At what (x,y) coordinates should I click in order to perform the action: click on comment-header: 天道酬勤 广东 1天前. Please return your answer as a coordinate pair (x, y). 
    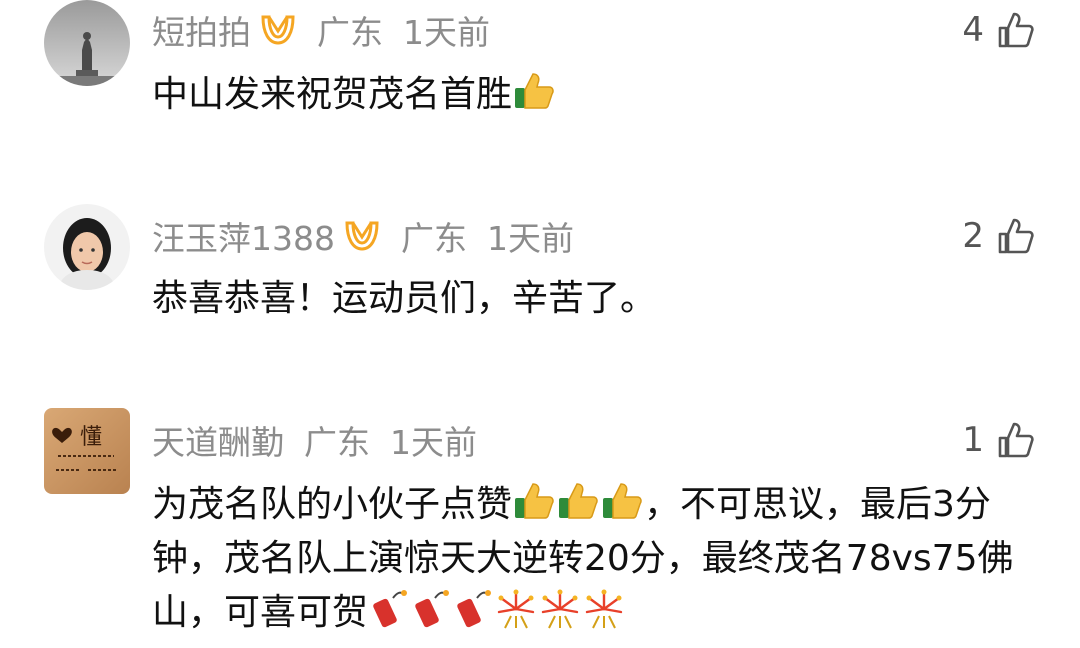
    Looking at the image, I should click on (314, 441).